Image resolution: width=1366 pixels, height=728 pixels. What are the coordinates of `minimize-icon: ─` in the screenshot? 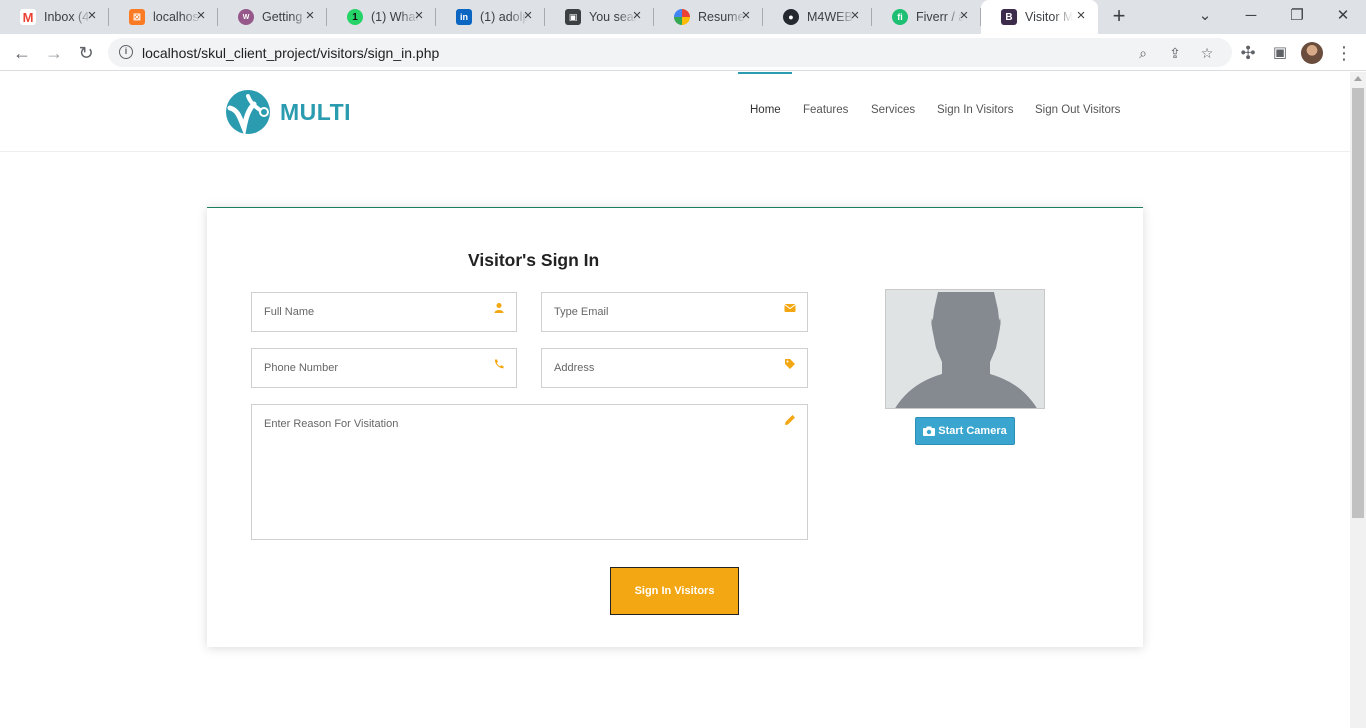 It's located at (1251, 16).